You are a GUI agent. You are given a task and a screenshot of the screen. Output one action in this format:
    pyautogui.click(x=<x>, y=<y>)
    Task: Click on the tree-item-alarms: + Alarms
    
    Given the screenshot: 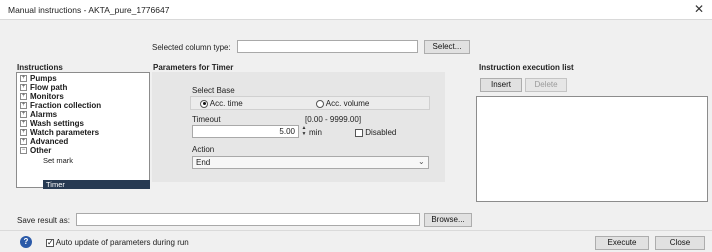 What is the action you would take?
    pyautogui.click(x=38, y=114)
    